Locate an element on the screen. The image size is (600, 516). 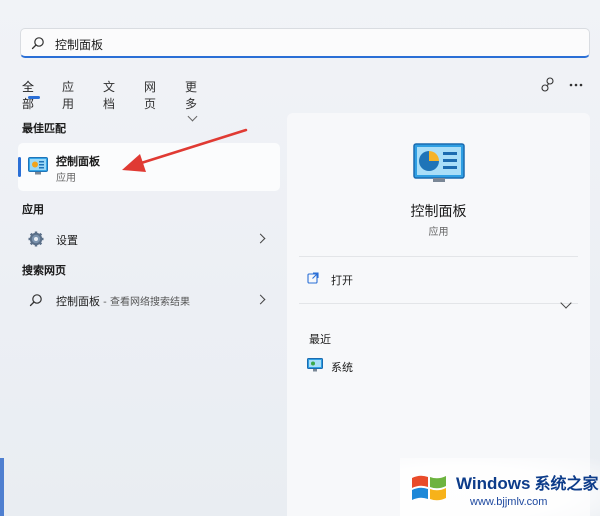
open-external-icon is located at coordinates (313, 278).